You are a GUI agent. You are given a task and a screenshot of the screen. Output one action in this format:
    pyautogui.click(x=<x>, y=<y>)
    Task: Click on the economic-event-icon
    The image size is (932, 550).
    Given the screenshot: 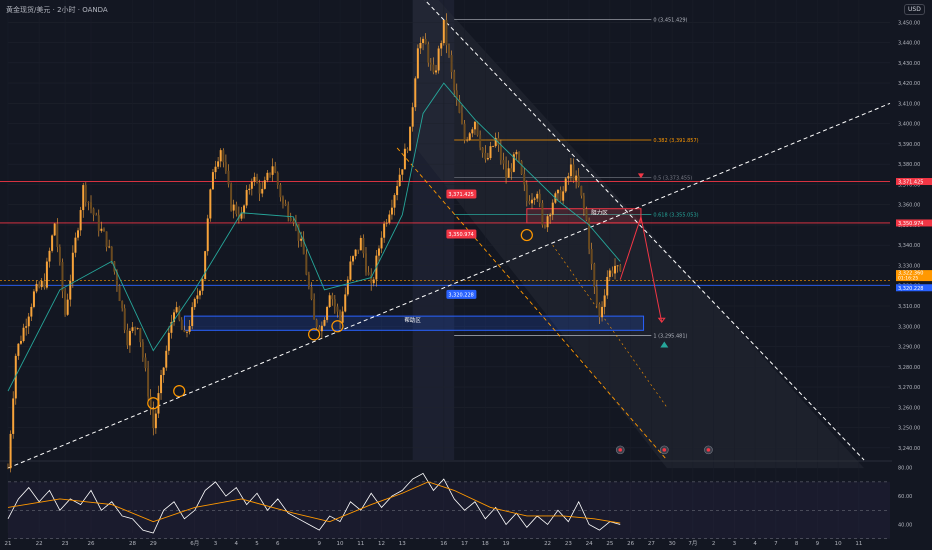 What is the action you would take?
    pyautogui.click(x=708, y=450)
    